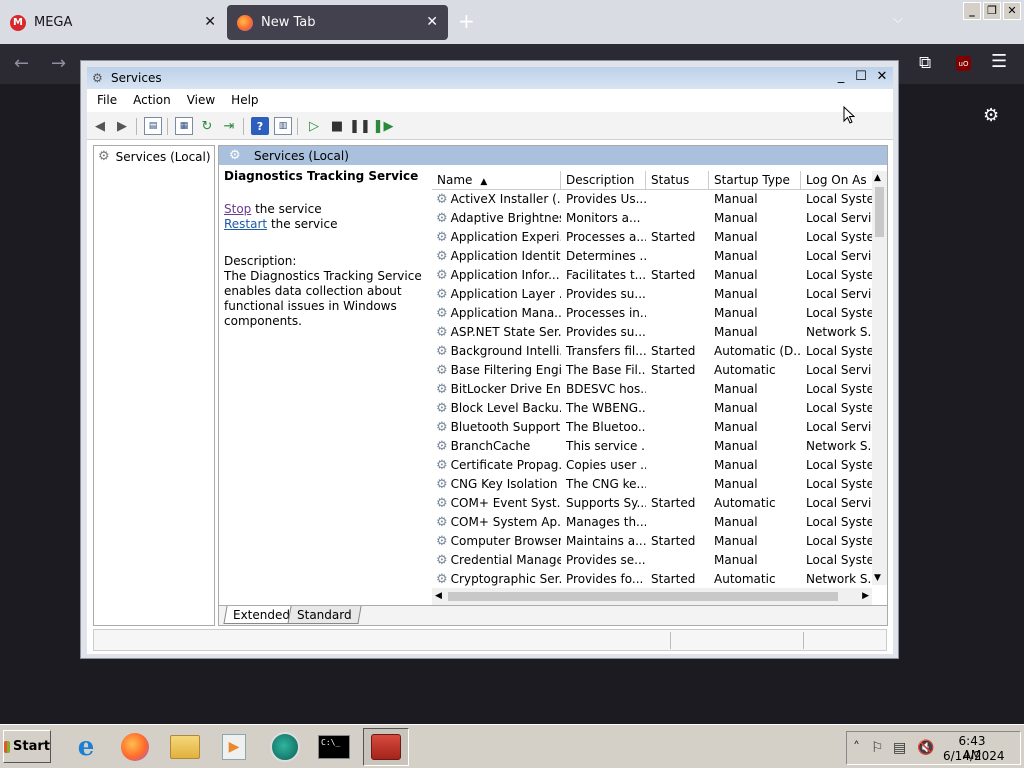 The image size is (1024, 768). Describe the element at coordinates (283, 126) in the screenshot. I see `show-action-pane-icon: ▥` at that location.